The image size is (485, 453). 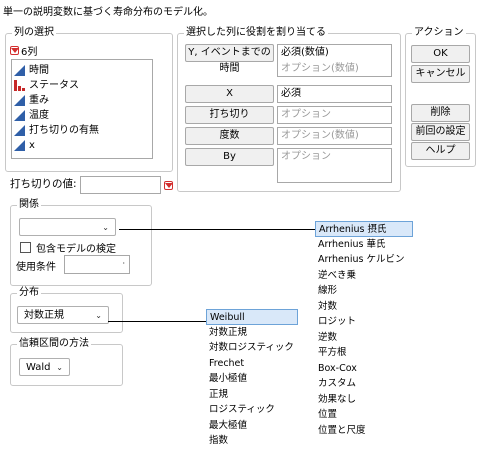 I want to click on list-item: 逆べき乗, so click(x=364, y=276).